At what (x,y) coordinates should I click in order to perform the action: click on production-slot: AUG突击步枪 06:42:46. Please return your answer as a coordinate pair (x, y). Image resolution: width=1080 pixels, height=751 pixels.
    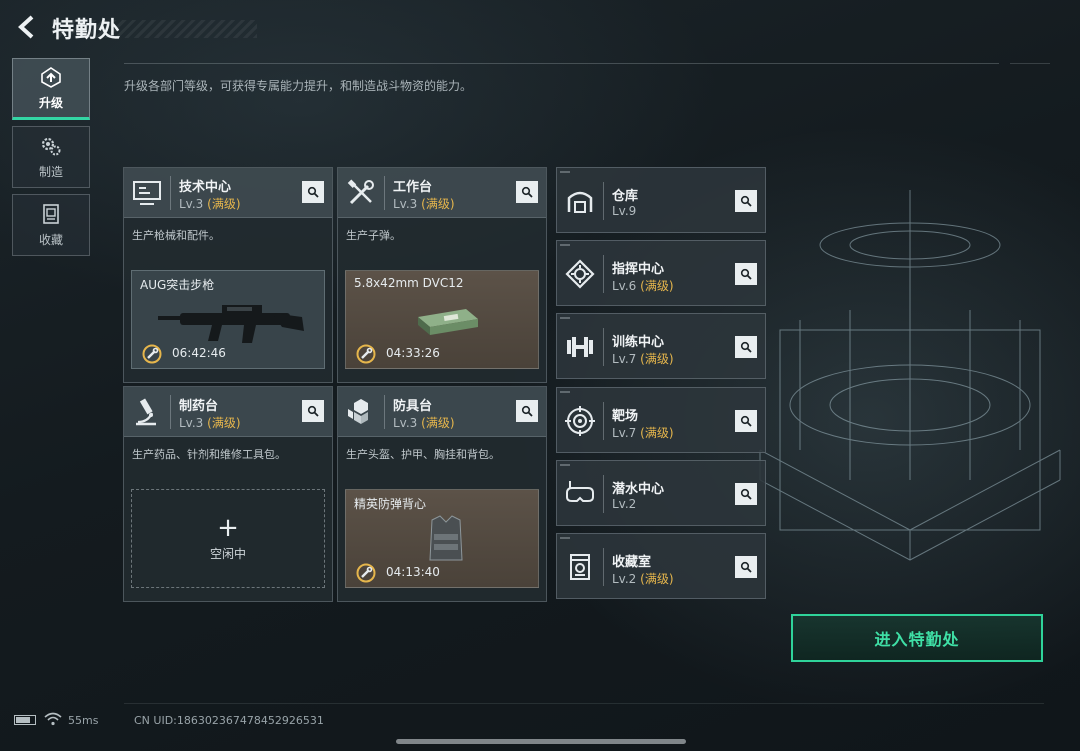
    Looking at the image, I should click on (228, 319).